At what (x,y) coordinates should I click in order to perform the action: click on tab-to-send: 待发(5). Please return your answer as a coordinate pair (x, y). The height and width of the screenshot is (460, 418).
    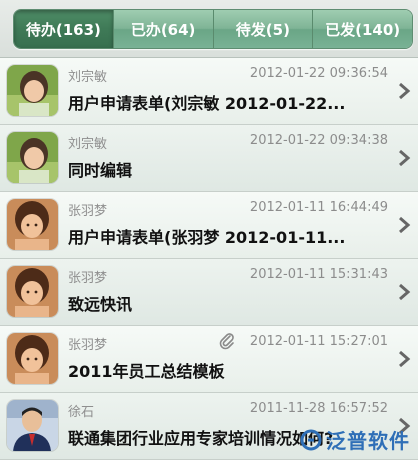
    Looking at the image, I should click on (262, 29).